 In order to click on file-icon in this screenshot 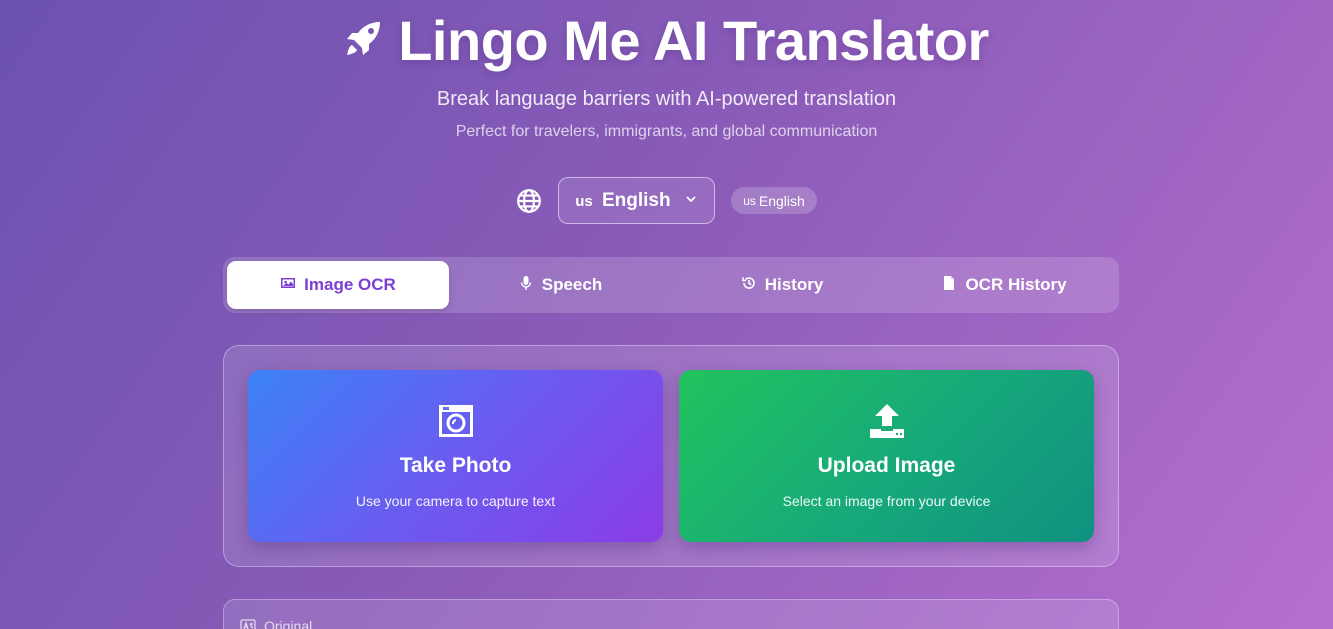, I will do `click(949, 285)`.